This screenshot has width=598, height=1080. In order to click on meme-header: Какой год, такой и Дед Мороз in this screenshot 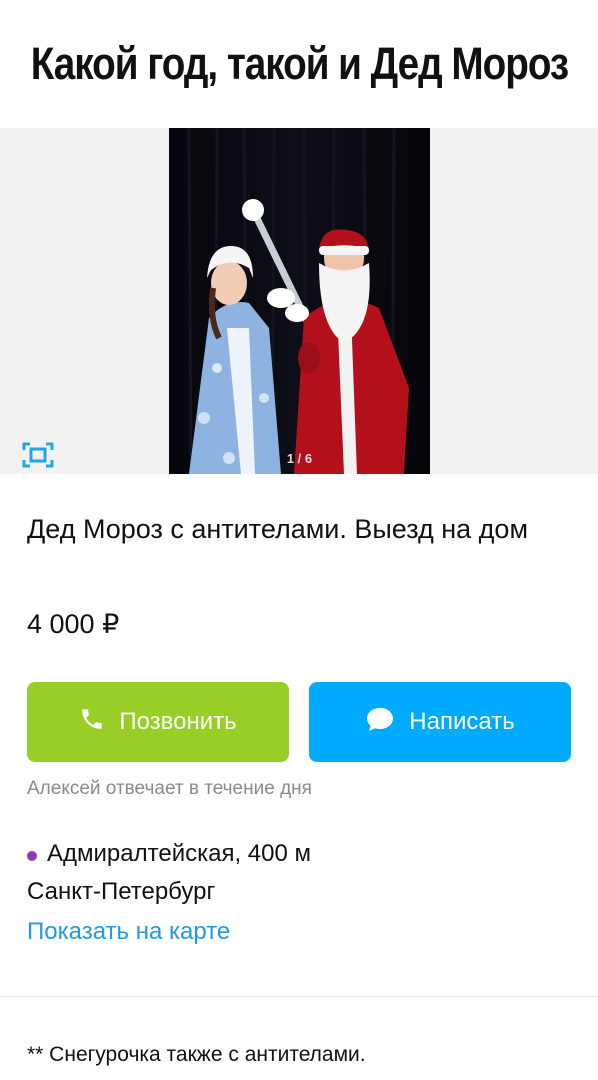, I will do `click(299, 64)`.